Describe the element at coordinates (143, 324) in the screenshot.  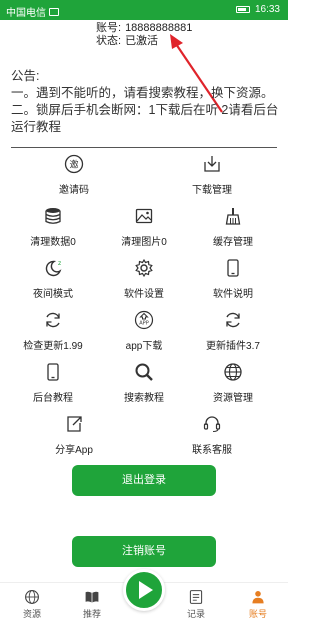
I see `svg-text: APP` at that location.